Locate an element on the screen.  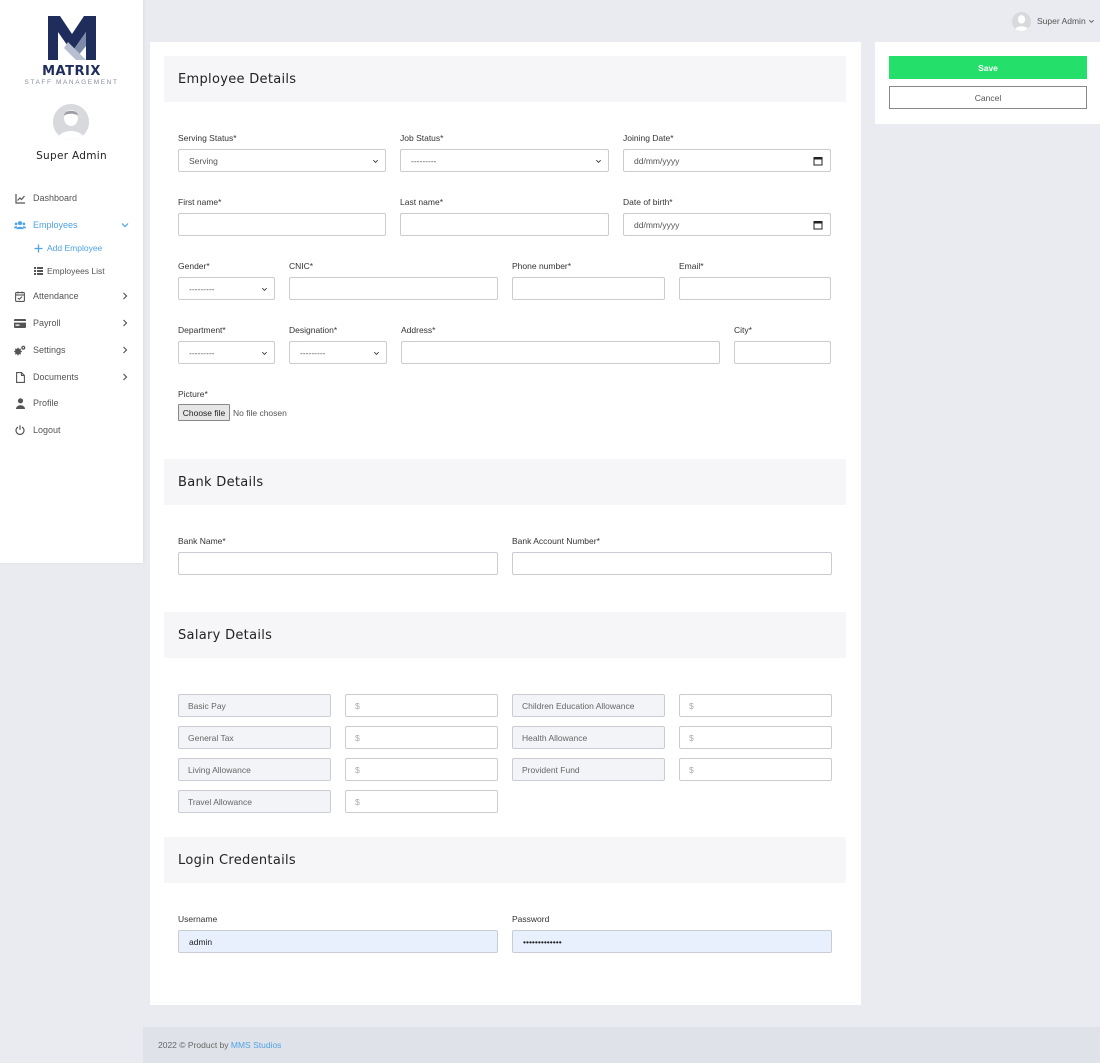
sidebar-user-name: Super Admin is located at coordinates (71, 156).